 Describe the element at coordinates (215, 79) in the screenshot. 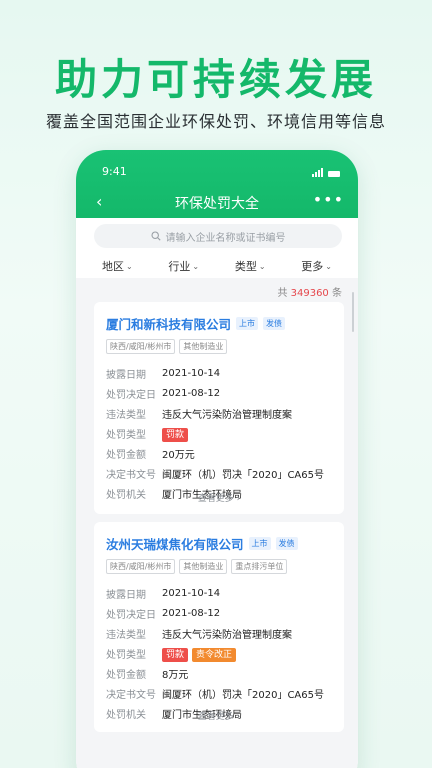

I see `promo-headline: 助力可持续发展` at that location.